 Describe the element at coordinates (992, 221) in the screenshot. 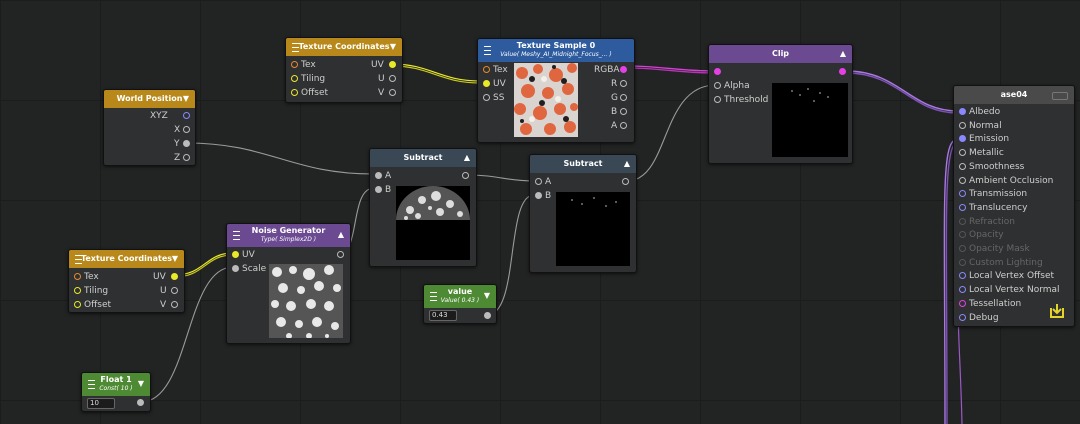

I see `output-input-label: Refraction` at that location.